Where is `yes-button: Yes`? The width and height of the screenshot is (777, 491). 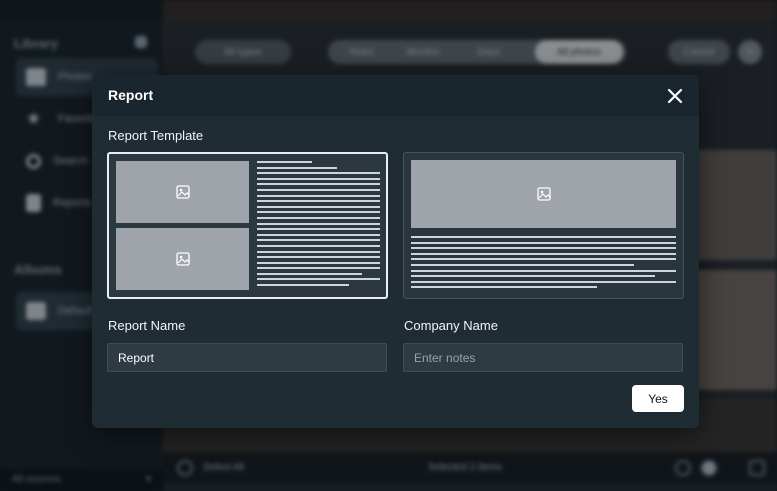 yes-button: Yes is located at coordinates (658, 398).